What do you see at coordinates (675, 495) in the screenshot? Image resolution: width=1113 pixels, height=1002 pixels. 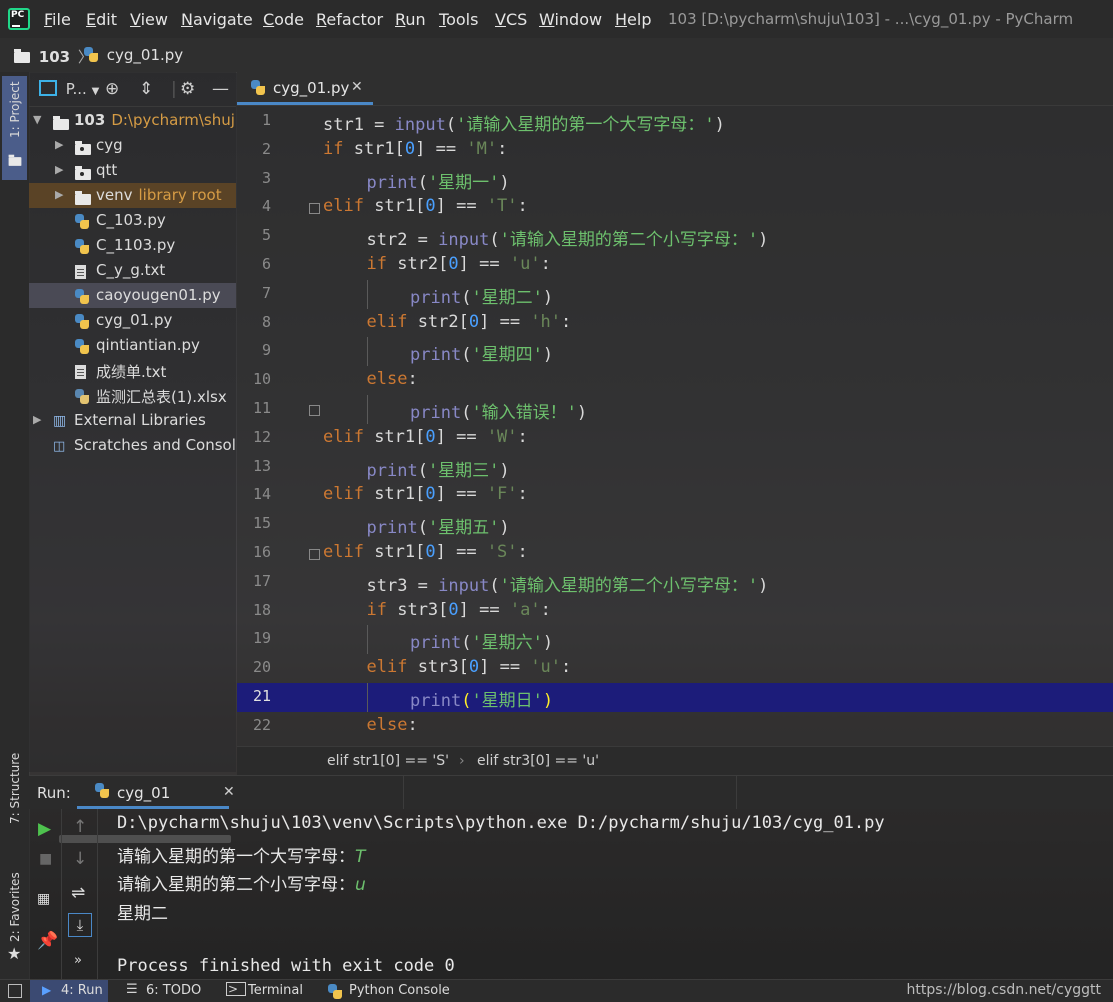 I see `code-line: 14 elif str1[0] == 'F':` at bounding box center [675, 495].